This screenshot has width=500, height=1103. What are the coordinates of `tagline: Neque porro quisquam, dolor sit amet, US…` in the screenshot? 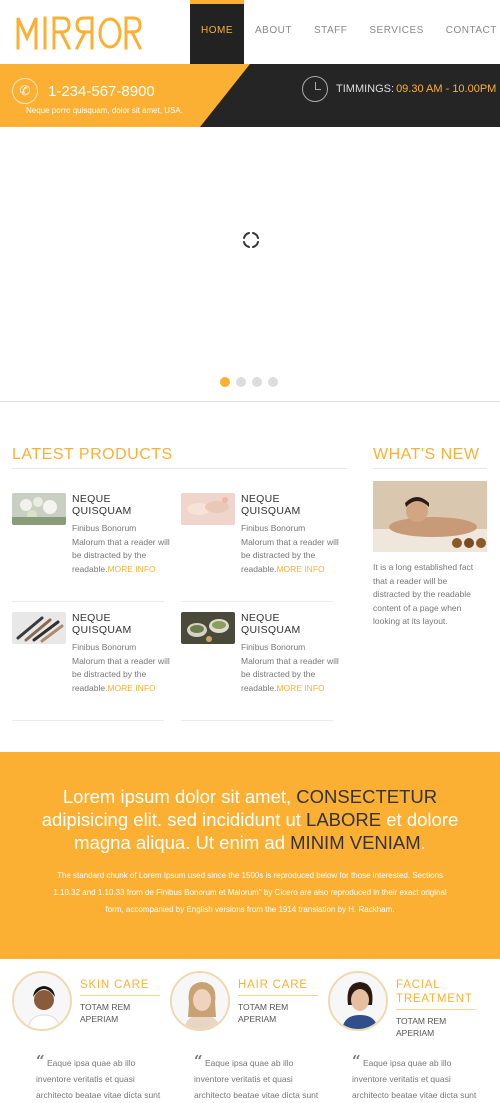 It's located at (104, 110).